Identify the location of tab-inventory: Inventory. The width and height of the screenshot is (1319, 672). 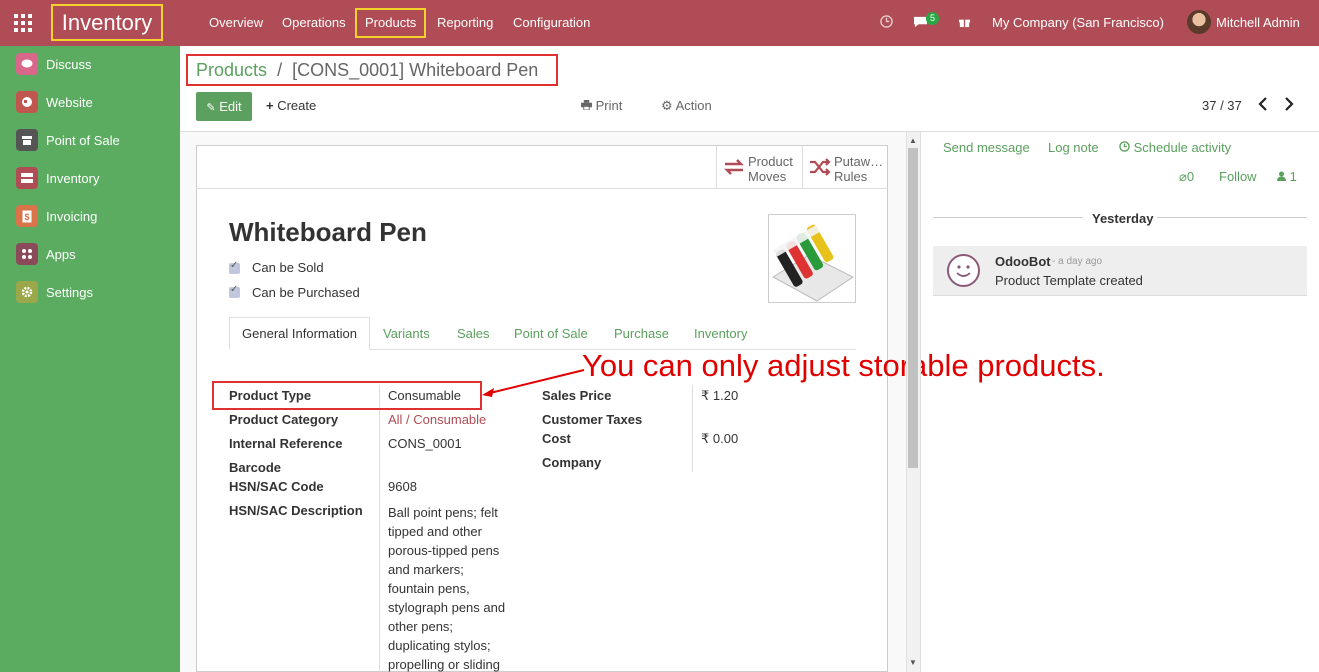
(720, 333).